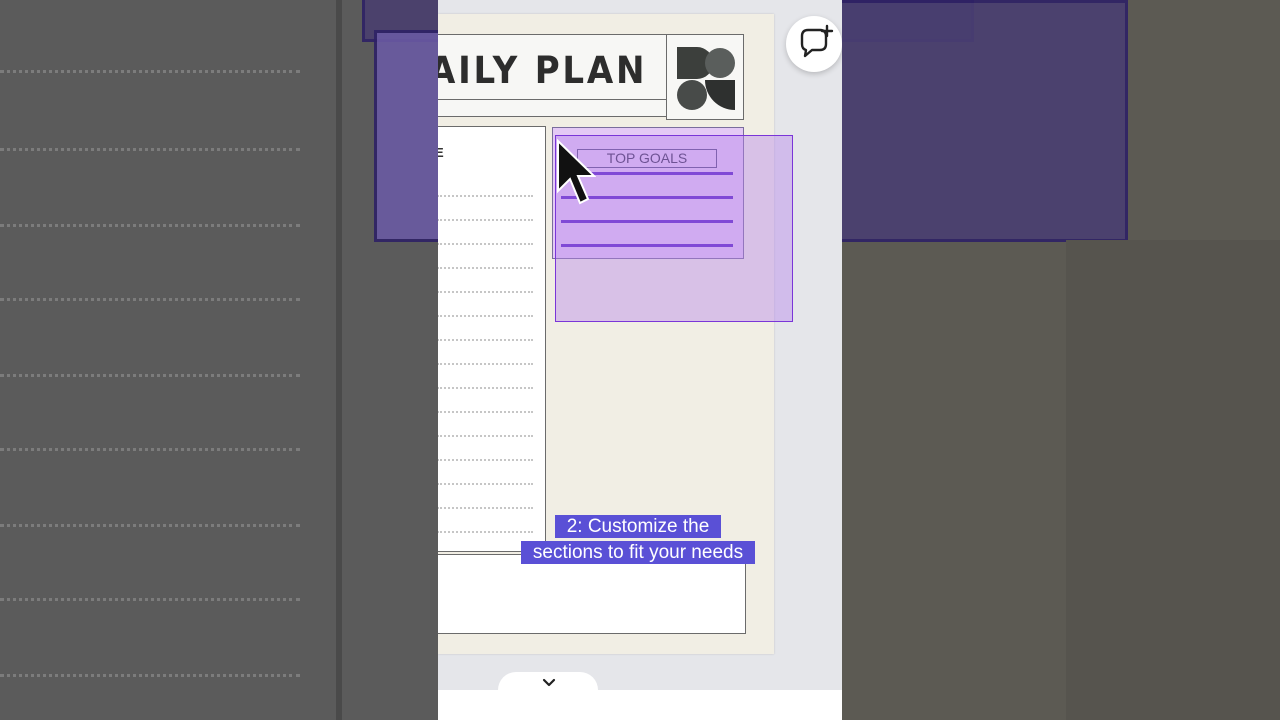 The width and height of the screenshot is (1280, 720). I want to click on page-title: AILY PLAN, so click(543, 70).